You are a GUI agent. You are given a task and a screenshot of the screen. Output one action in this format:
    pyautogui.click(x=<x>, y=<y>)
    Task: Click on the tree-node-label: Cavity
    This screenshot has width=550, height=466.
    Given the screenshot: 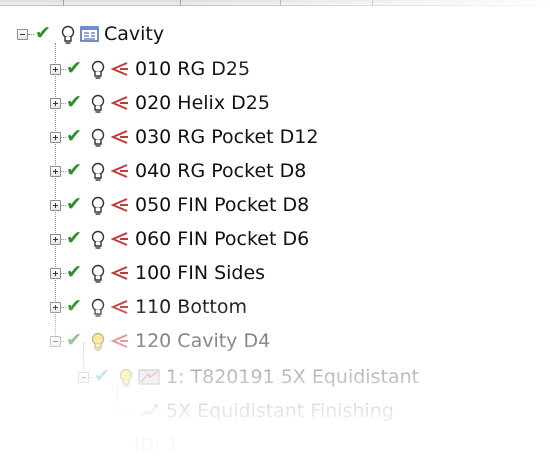 What is the action you would take?
    pyautogui.click(x=134, y=34)
    